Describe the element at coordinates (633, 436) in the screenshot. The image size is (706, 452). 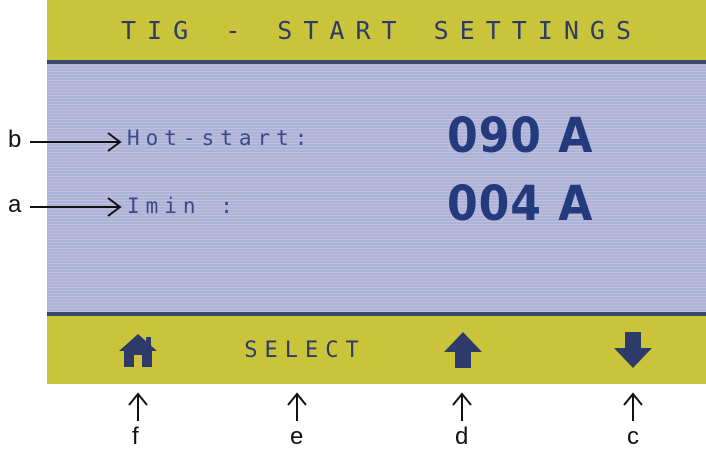
I see `callout-c-letter: c` at that location.